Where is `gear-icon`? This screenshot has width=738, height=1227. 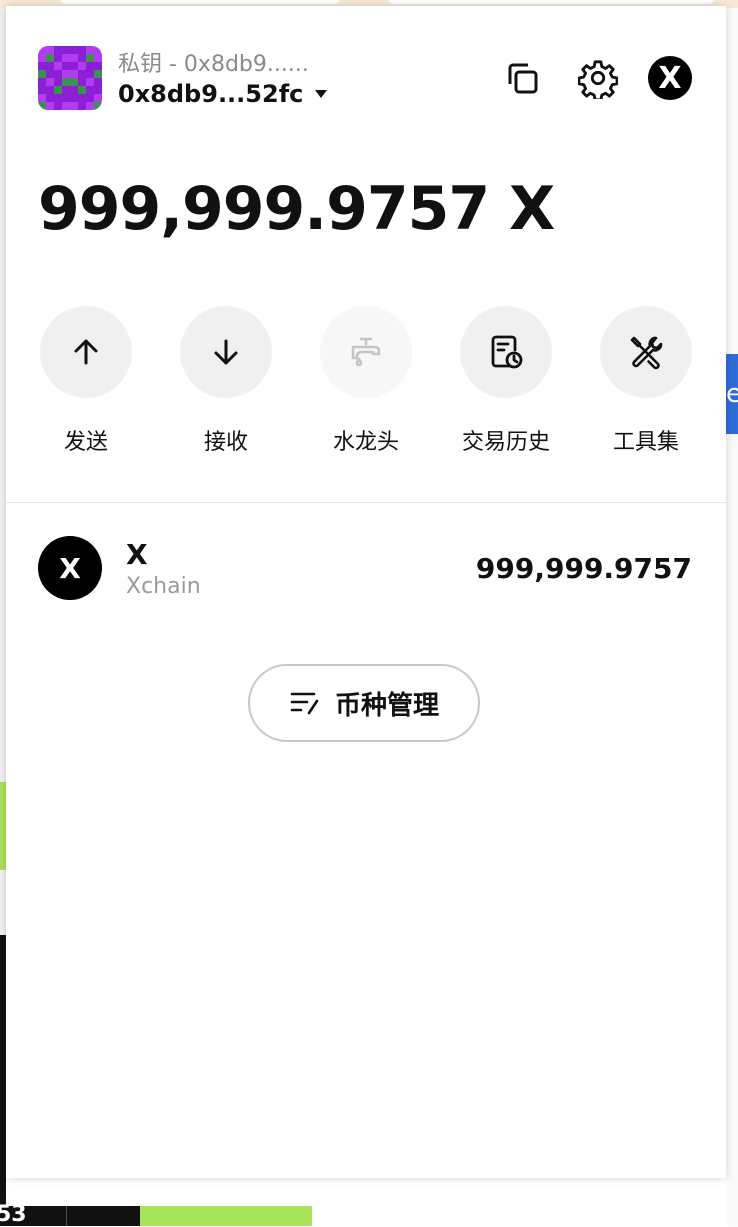
gear-icon is located at coordinates (598, 78).